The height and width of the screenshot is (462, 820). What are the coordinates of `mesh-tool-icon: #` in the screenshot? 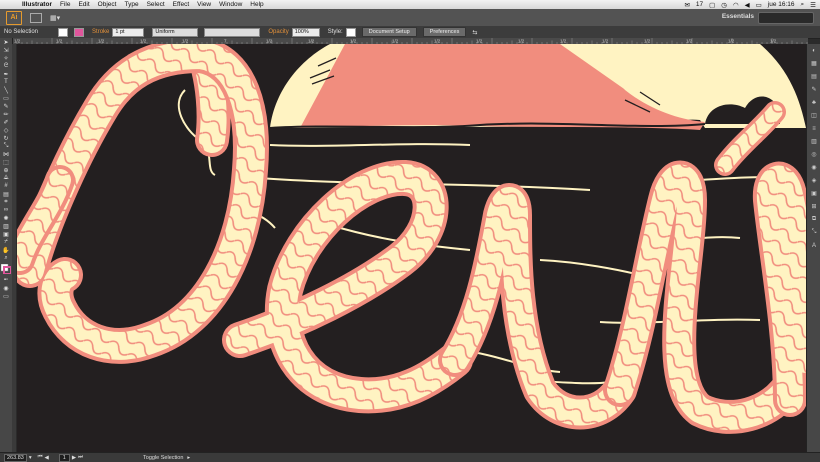 It's located at (6, 186).